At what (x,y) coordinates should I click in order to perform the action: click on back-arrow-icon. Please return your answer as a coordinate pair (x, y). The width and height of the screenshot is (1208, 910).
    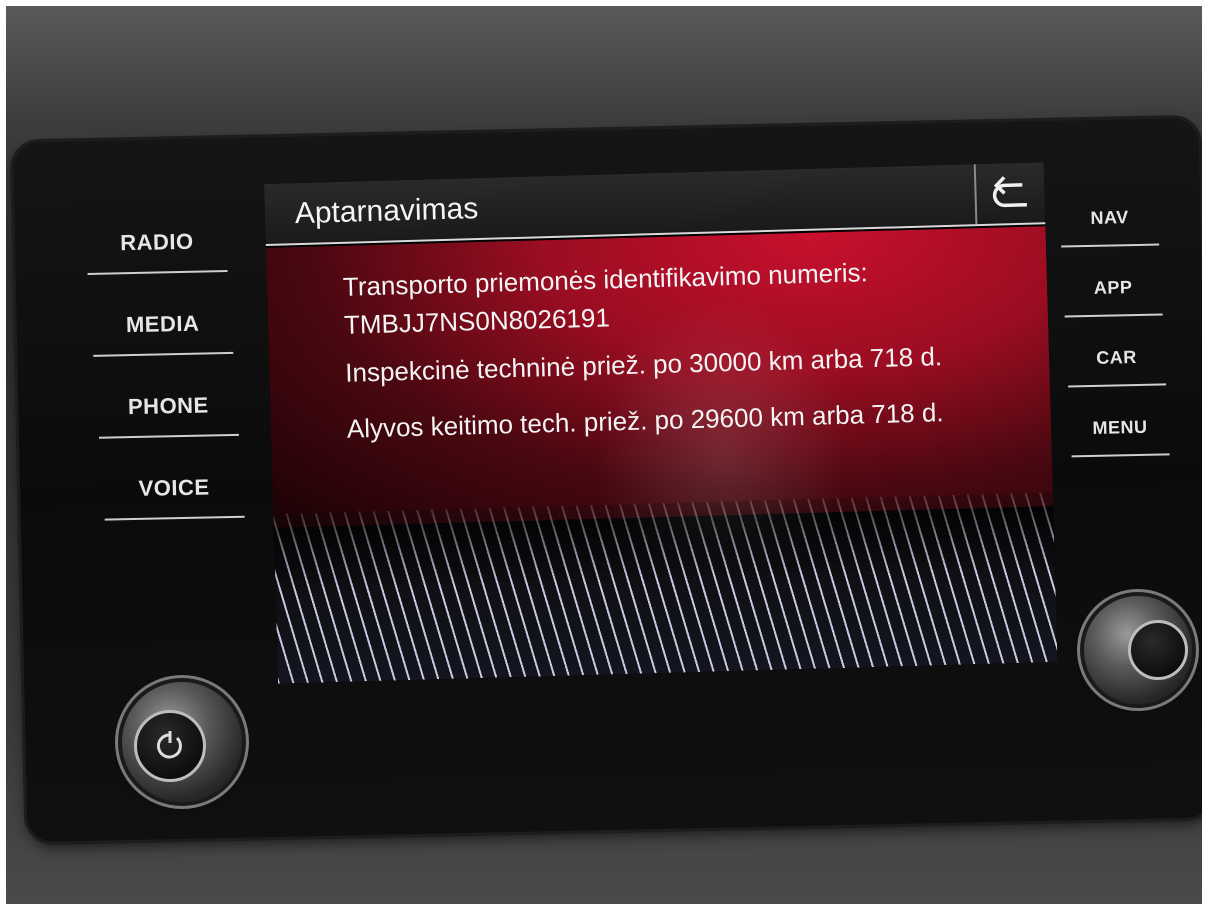
    Looking at the image, I should click on (1009, 192).